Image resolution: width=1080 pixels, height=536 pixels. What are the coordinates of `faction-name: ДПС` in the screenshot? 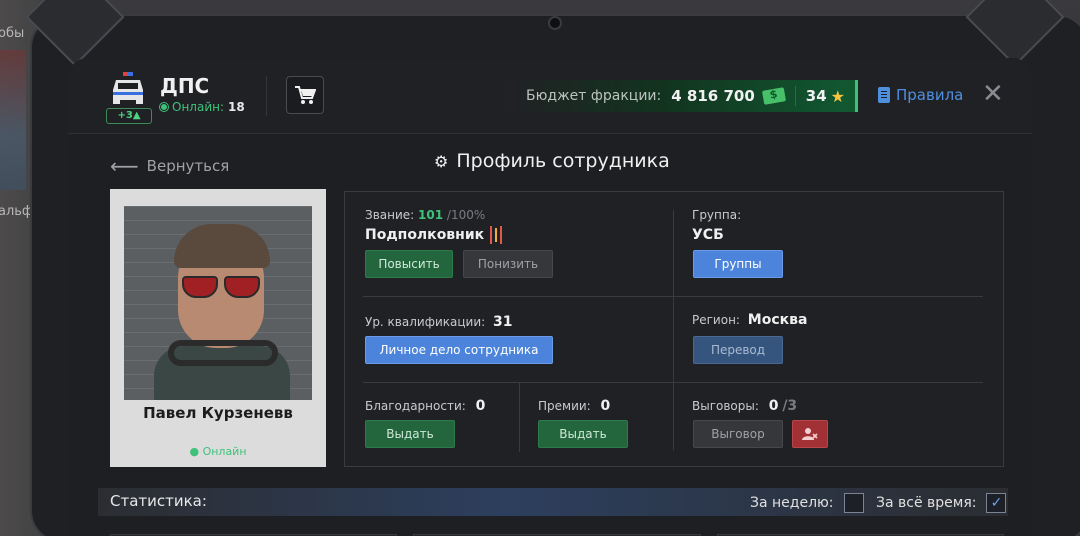 It's located at (185, 86).